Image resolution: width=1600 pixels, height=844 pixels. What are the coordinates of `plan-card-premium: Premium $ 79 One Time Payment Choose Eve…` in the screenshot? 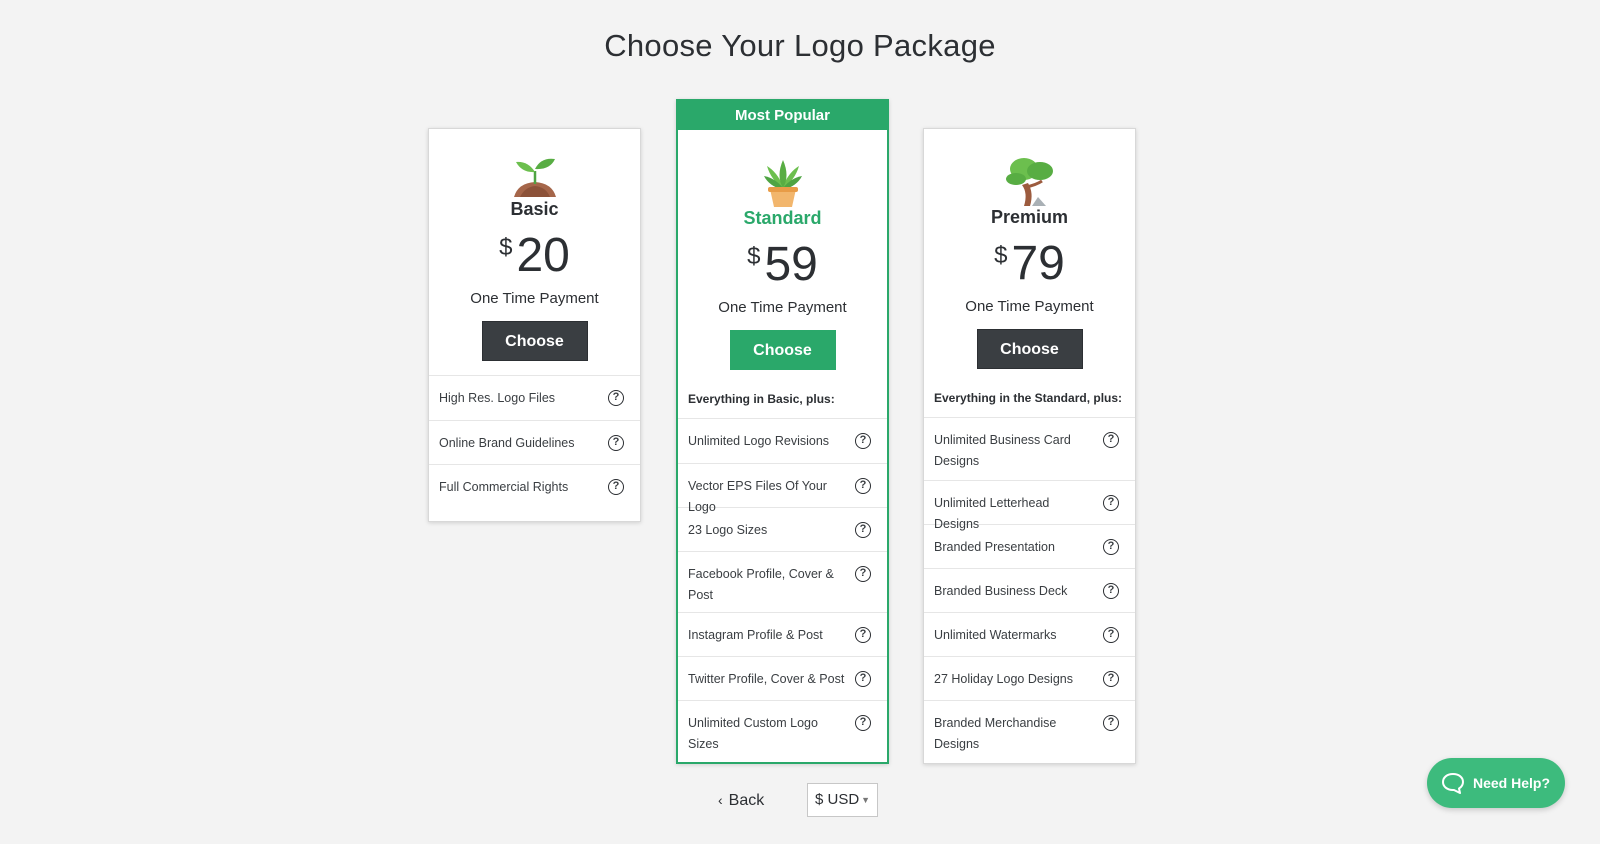 It's located at (1029, 446).